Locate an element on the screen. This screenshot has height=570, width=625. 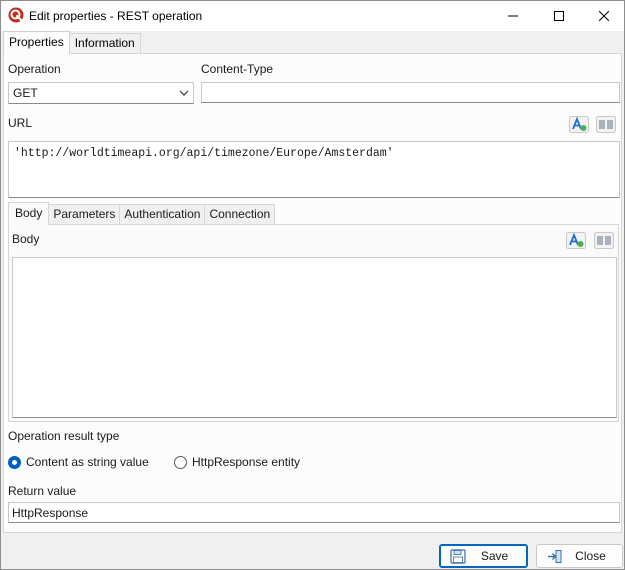
minimize-button is located at coordinates (513, 16).